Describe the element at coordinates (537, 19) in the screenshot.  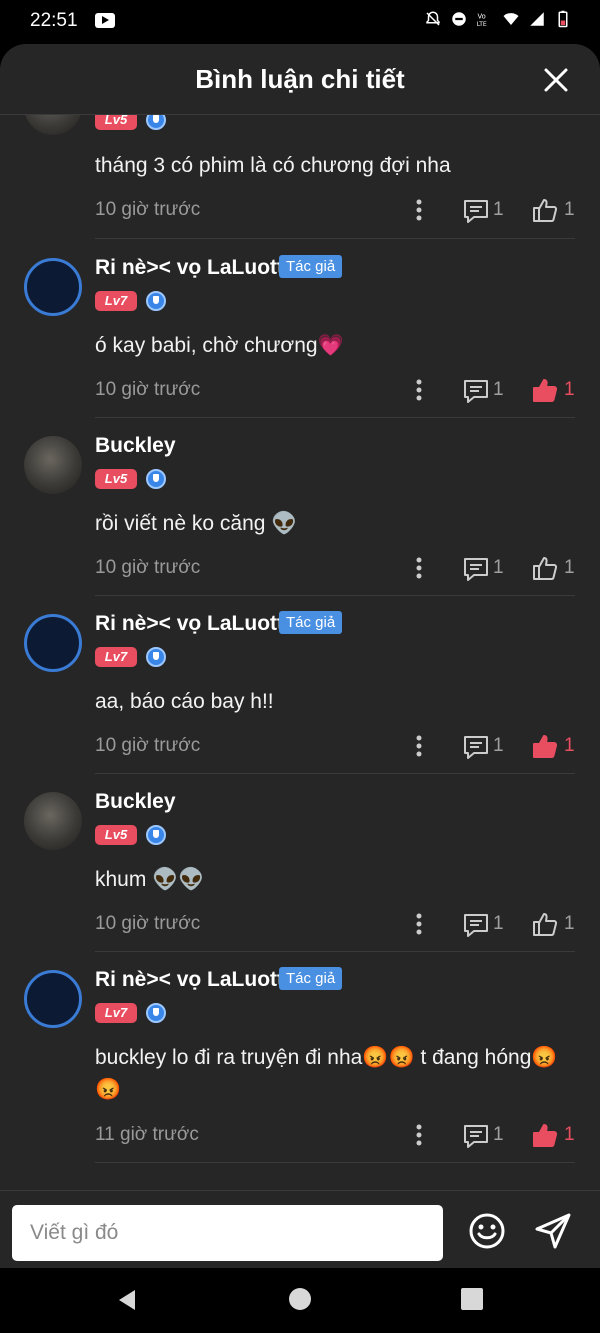
I see `signal-icon` at that location.